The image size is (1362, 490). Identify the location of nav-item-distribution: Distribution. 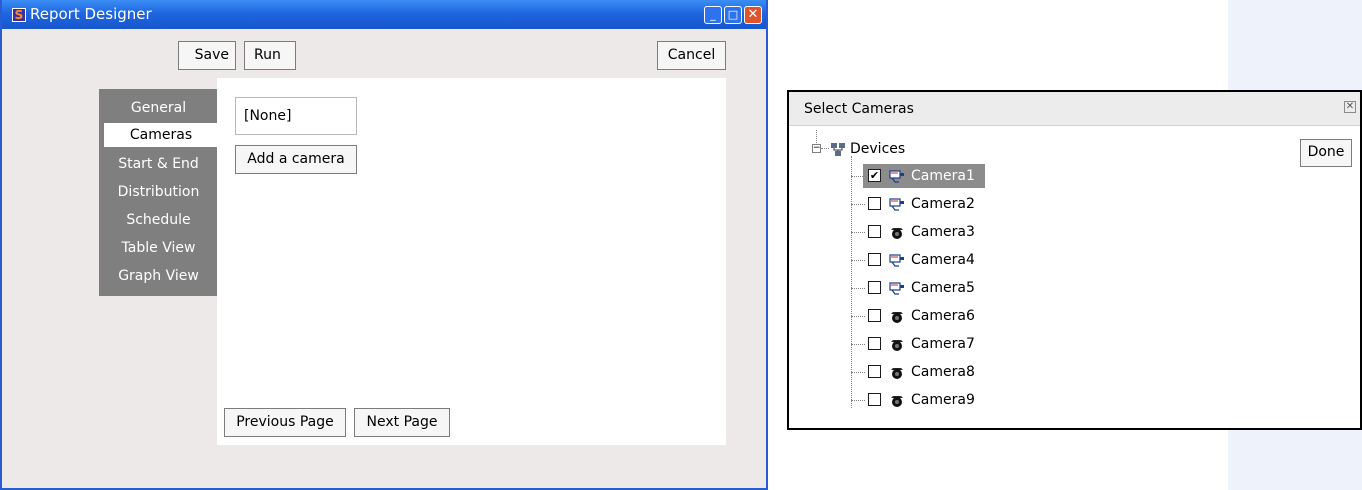
(158, 192).